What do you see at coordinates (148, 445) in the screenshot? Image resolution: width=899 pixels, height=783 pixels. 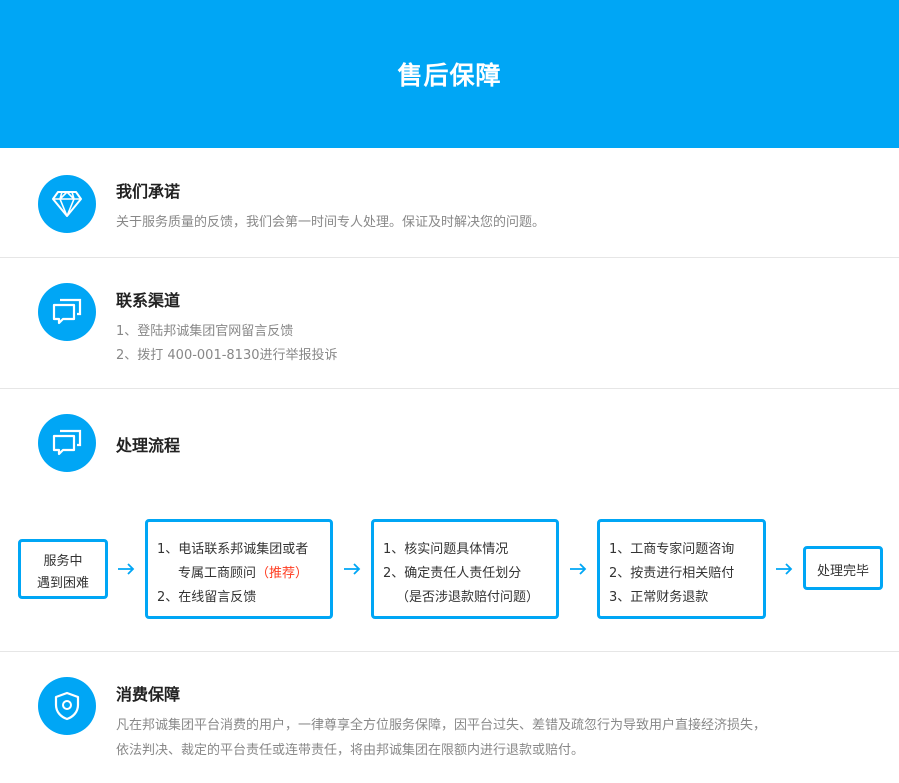 I see `process-title: 处理流程` at bounding box center [148, 445].